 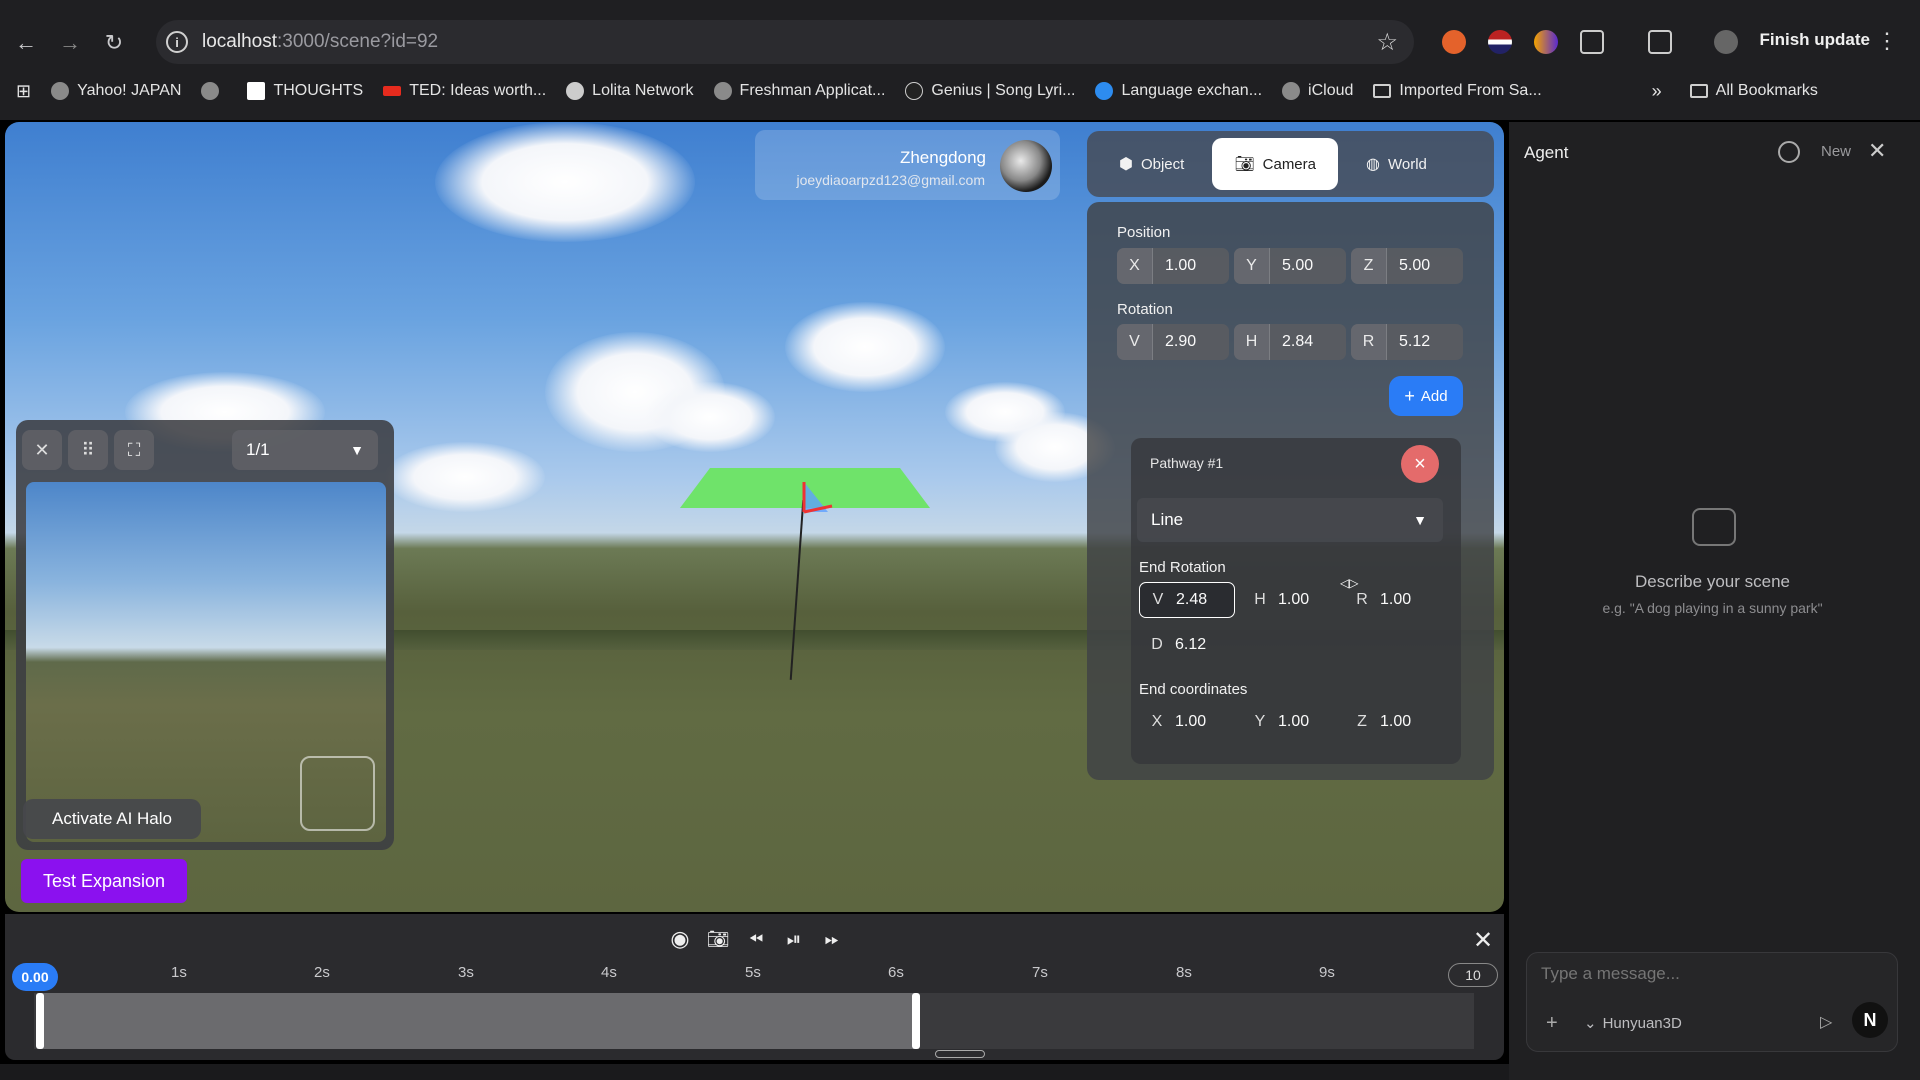 What do you see at coordinates (104, 881) in the screenshot?
I see `test-expansion-button: Test Expansion` at bounding box center [104, 881].